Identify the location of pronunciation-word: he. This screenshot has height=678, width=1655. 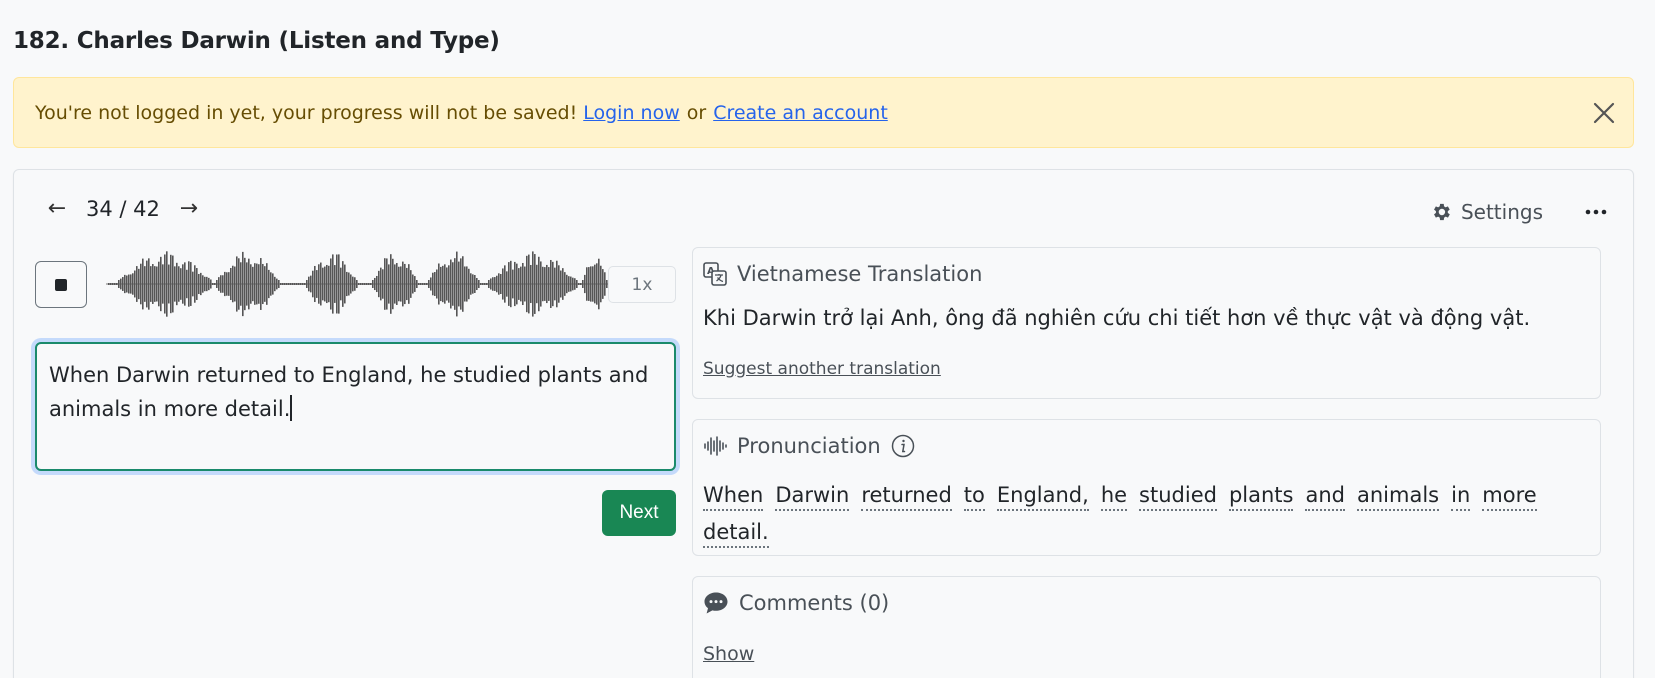
(1114, 496).